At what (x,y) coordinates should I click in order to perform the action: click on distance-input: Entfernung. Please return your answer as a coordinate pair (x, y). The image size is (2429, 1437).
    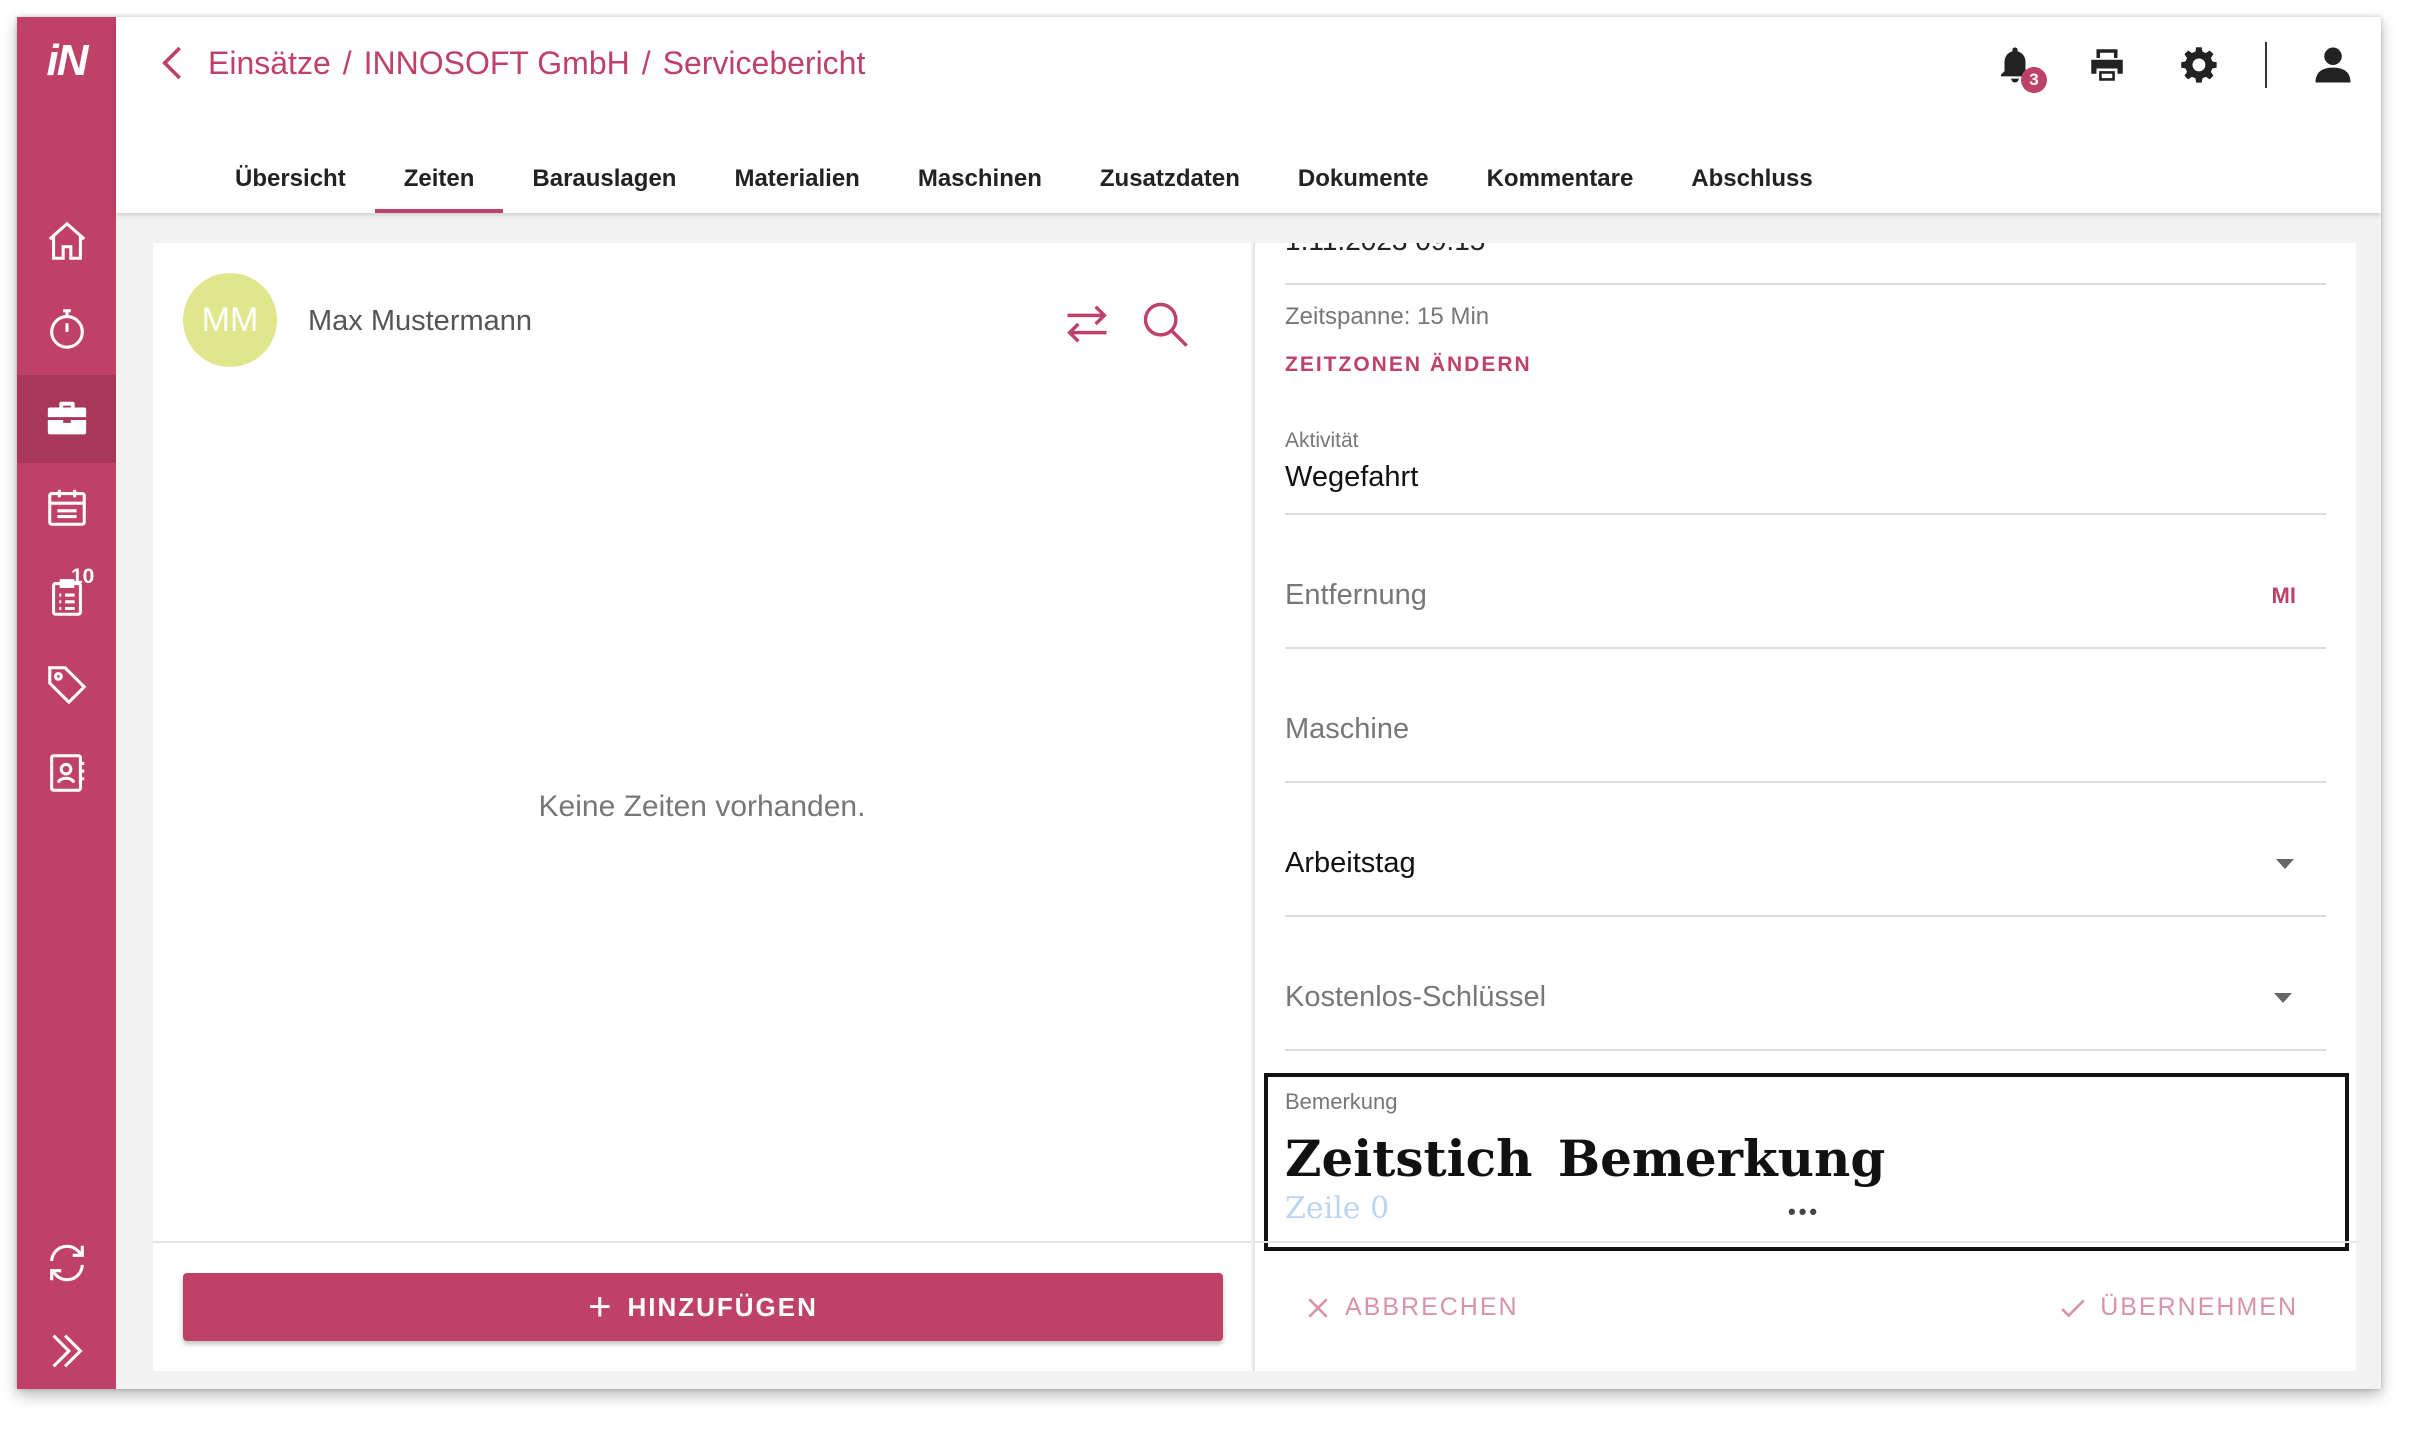
    Looking at the image, I should click on (1356, 595).